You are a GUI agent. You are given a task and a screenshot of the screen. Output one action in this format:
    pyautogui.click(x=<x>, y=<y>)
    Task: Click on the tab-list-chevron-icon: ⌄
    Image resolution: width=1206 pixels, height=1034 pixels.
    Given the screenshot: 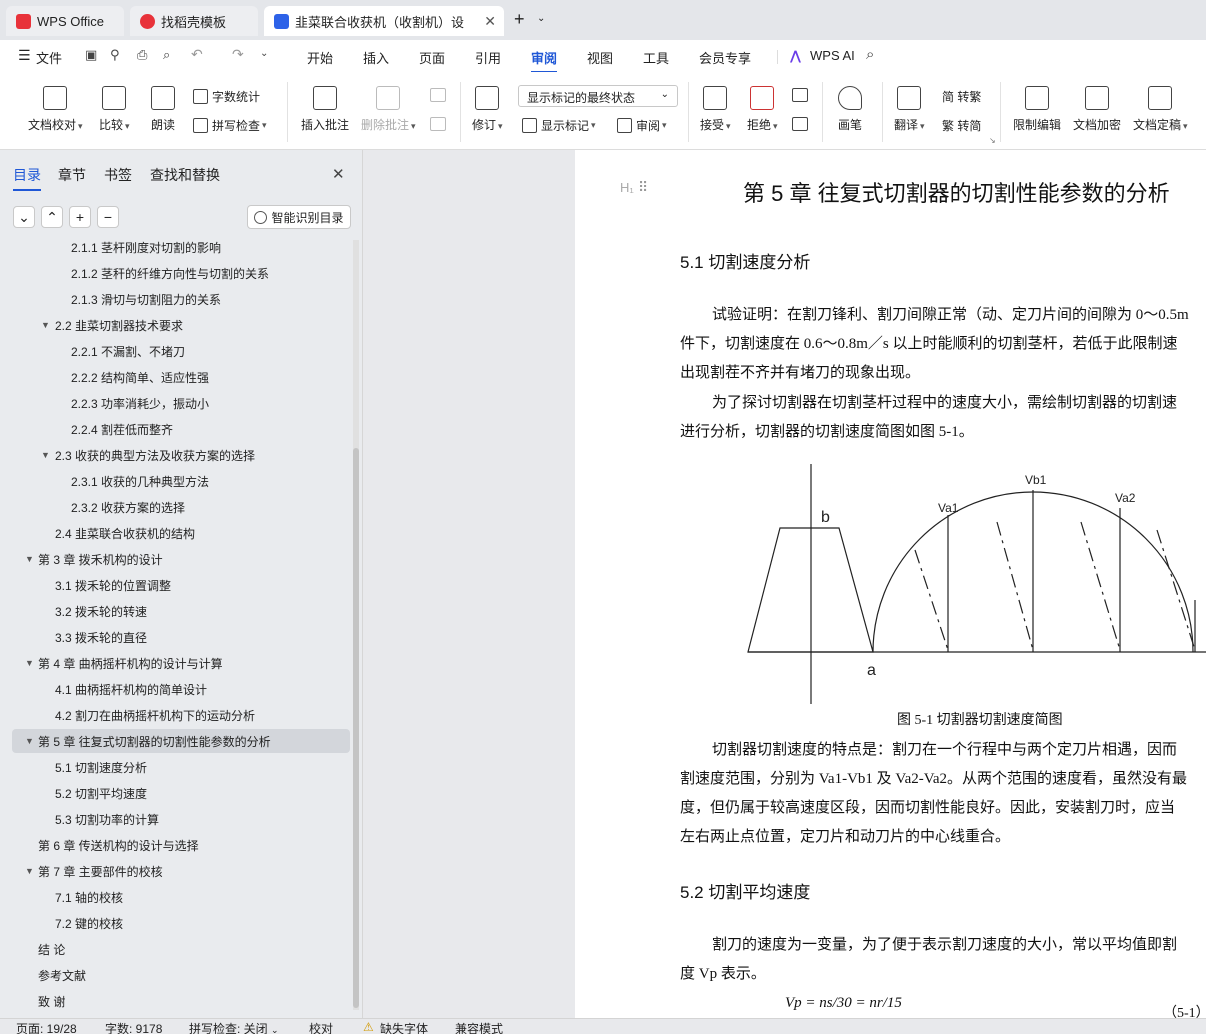 What is the action you would take?
    pyautogui.click(x=541, y=18)
    